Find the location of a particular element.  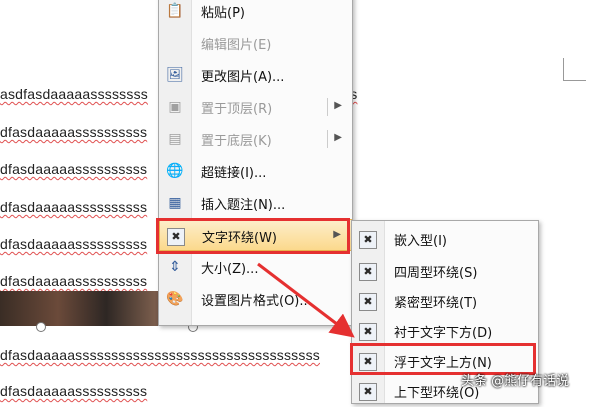

annotation-arrow is located at coordinates (306, 300).